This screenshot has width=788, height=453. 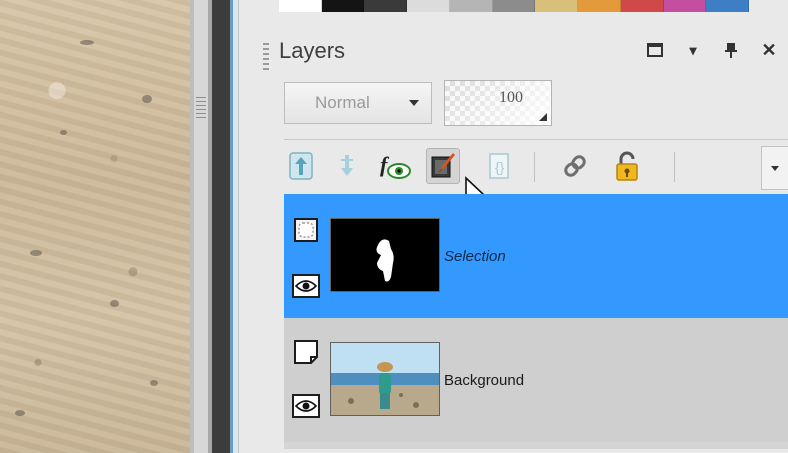 What do you see at coordinates (712, 50) in the screenshot?
I see `panel-window-buttons: ▾ ✕` at bounding box center [712, 50].